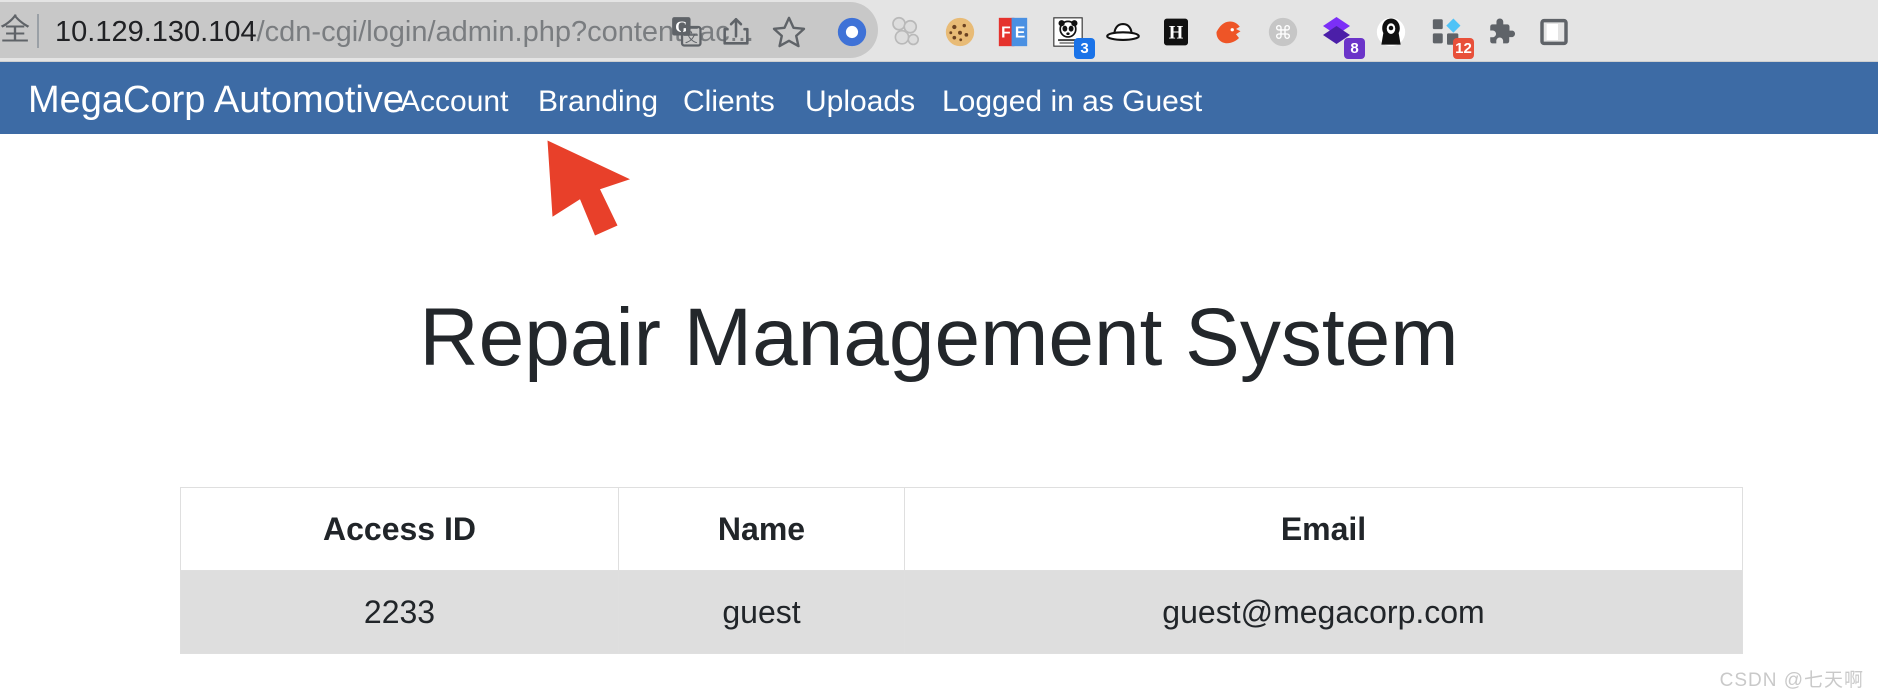 The image size is (1878, 700). What do you see at coordinates (761, 612) in the screenshot?
I see `cell-name: guest` at bounding box center [761, 612].